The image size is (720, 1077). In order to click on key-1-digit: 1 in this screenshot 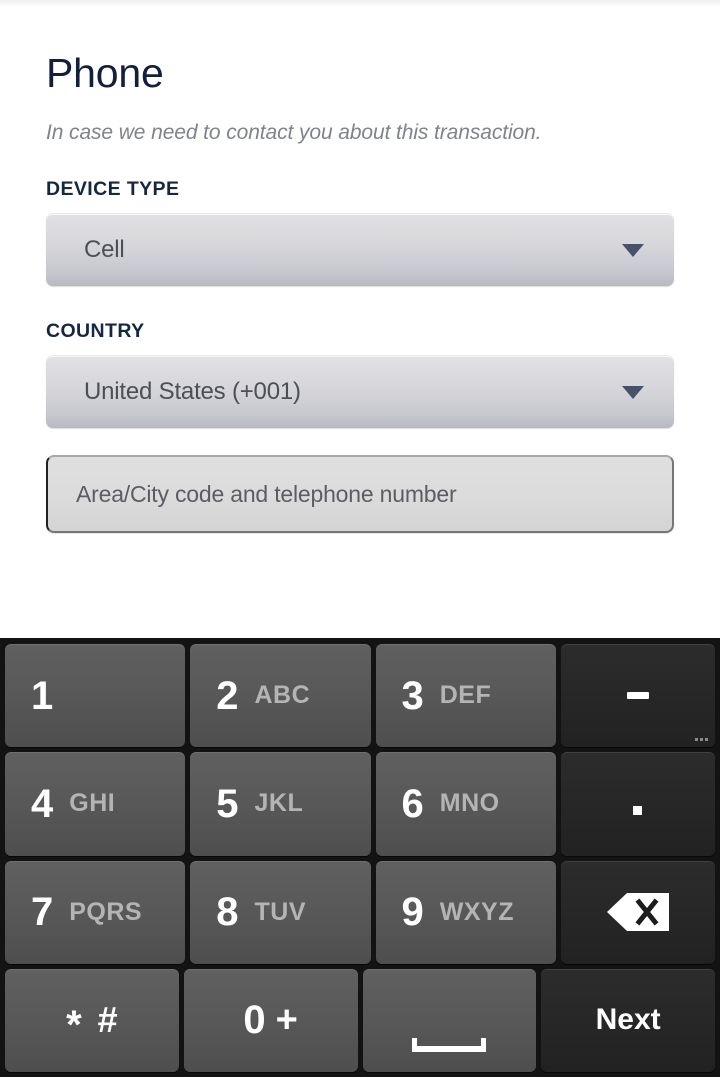, I will do `click(42, 695)`.